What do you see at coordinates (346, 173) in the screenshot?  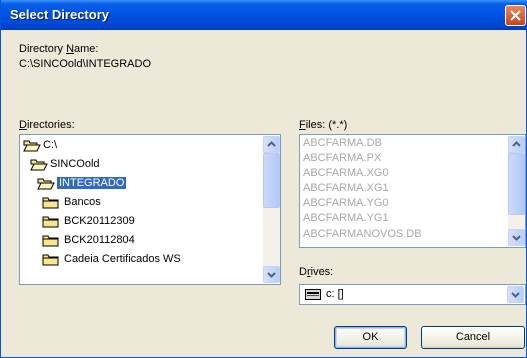 I see `file-item: ABCFARMA.XG0` at bounding box center [346, 173].